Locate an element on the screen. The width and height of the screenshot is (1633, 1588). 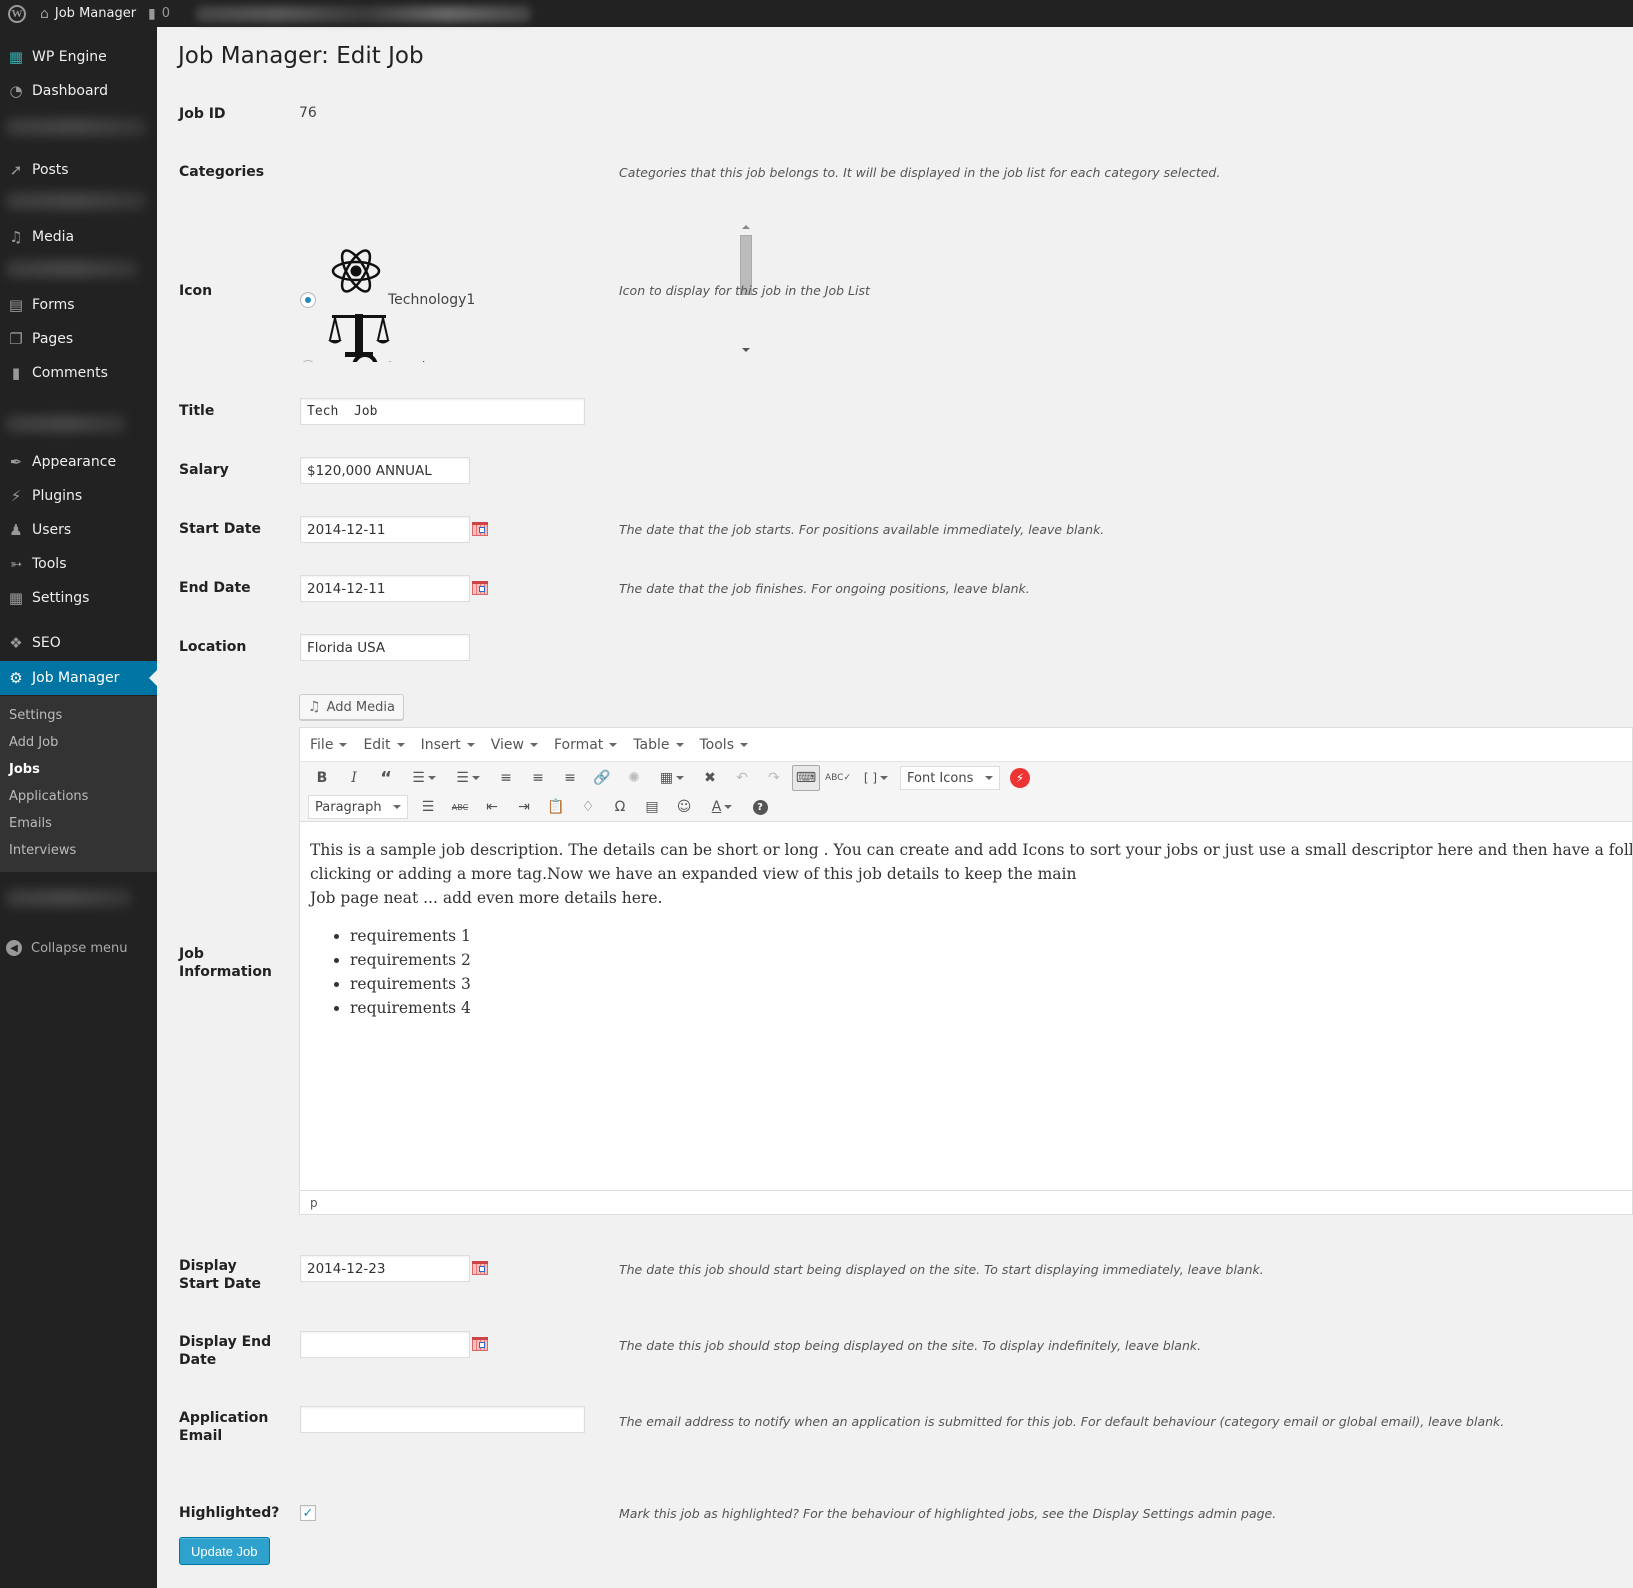
menu-label: Format is located at coordinates (578, 744).